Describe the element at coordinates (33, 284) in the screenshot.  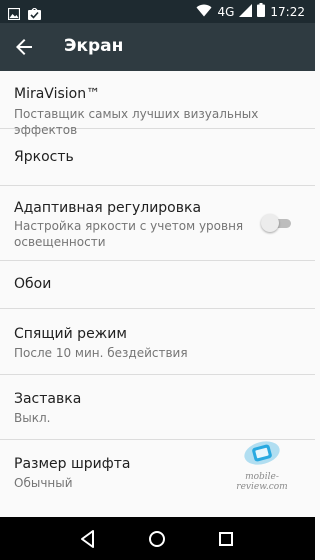
I see `setting-title: Обои` at that location.